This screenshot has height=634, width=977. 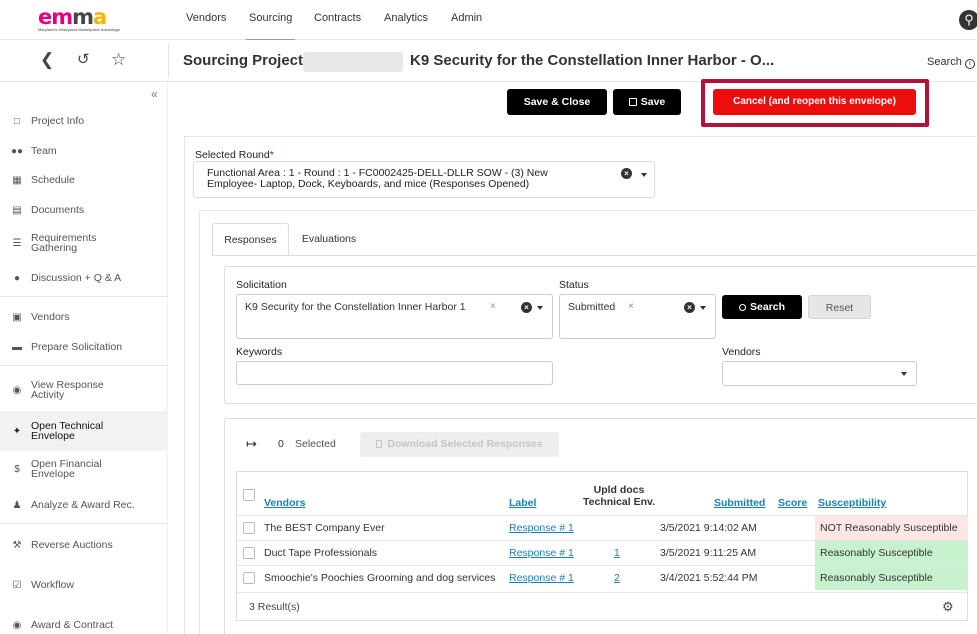 I want to click on back-arrow-icon: ❮, so click(x=47, y=60).